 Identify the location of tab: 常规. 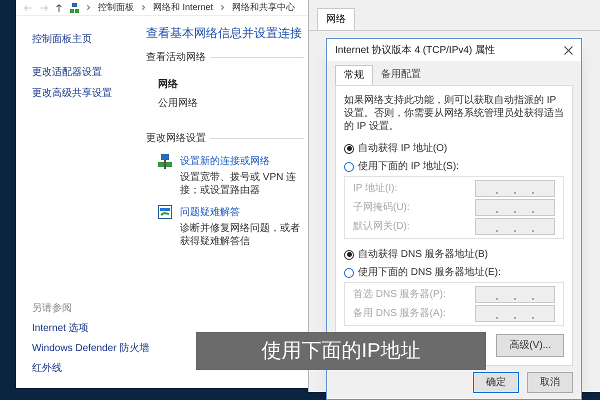
(354, 75).